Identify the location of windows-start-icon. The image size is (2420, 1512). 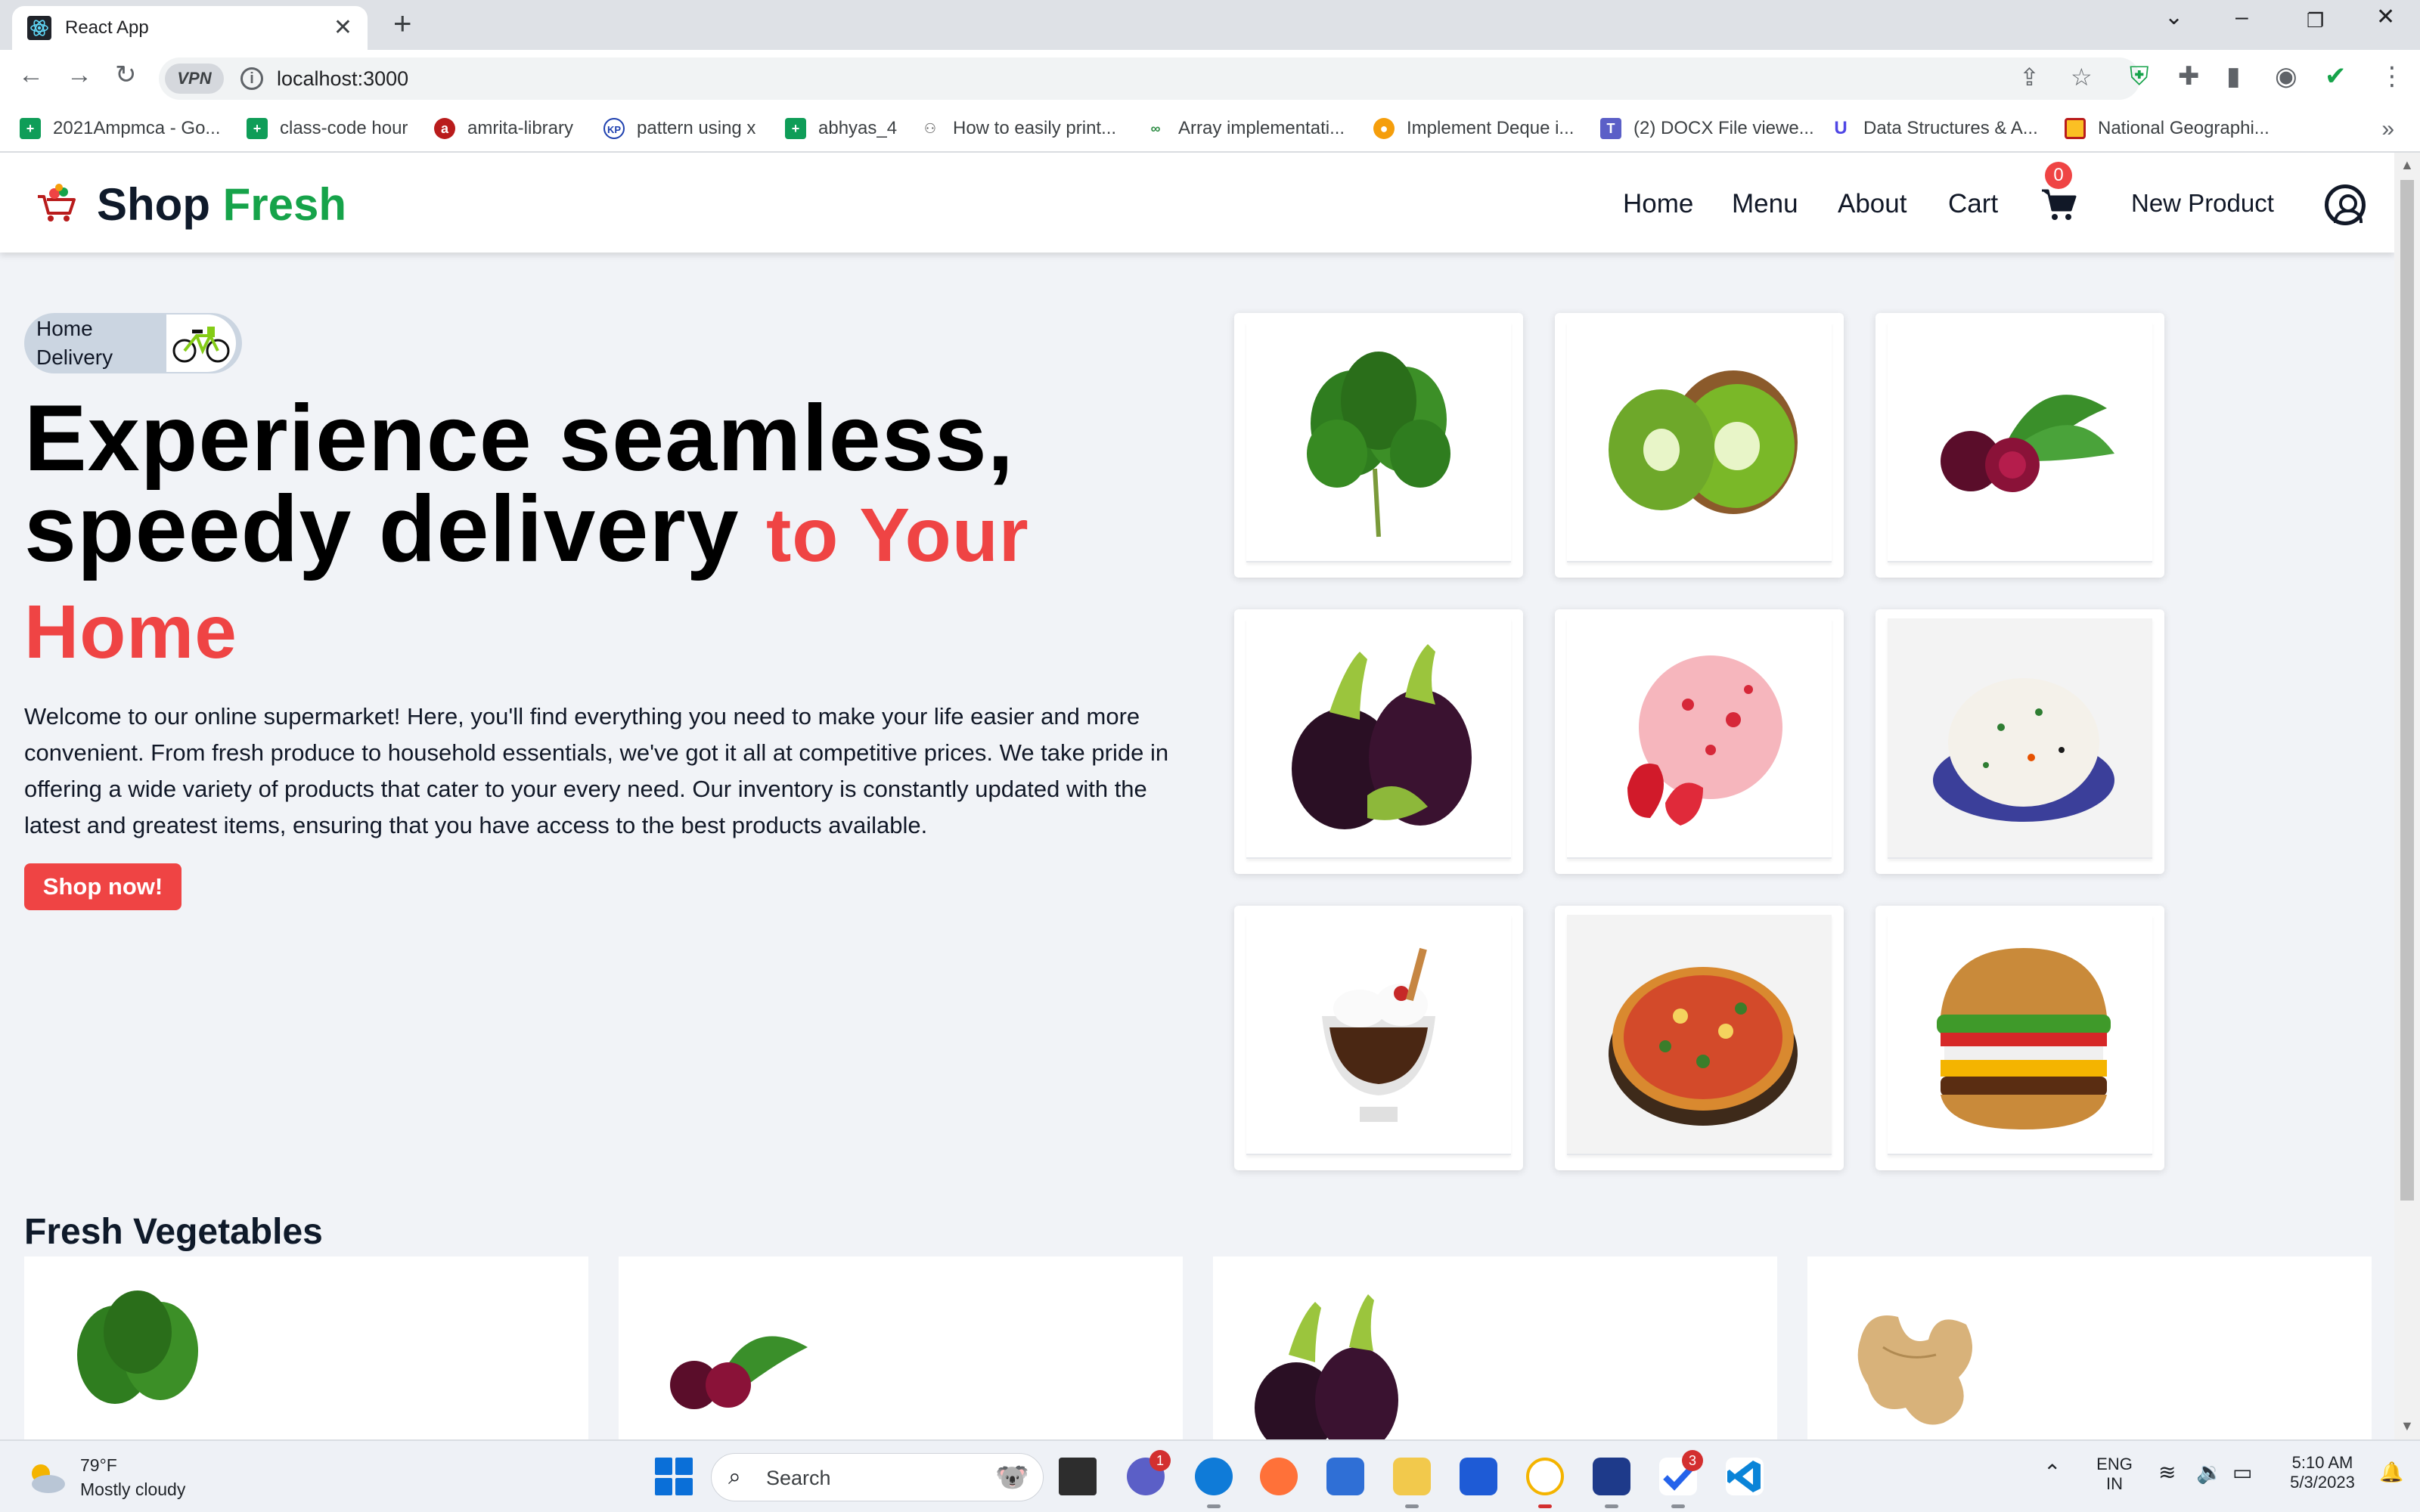
(674, 1476).